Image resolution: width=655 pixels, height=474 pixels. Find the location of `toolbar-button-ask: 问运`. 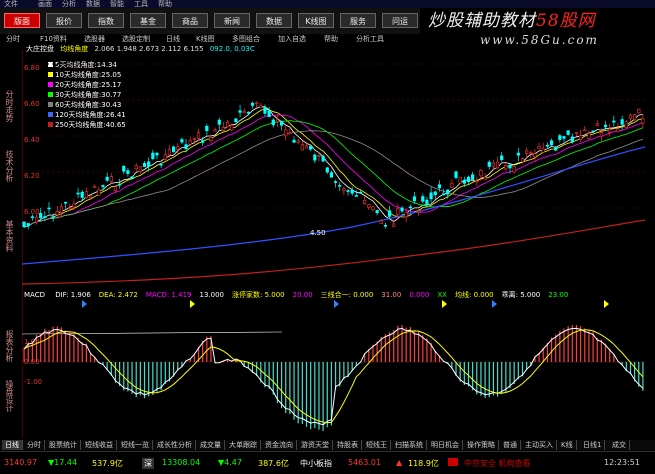

toolbar-button-ask: 问运 is located at coordinates (400, 20).